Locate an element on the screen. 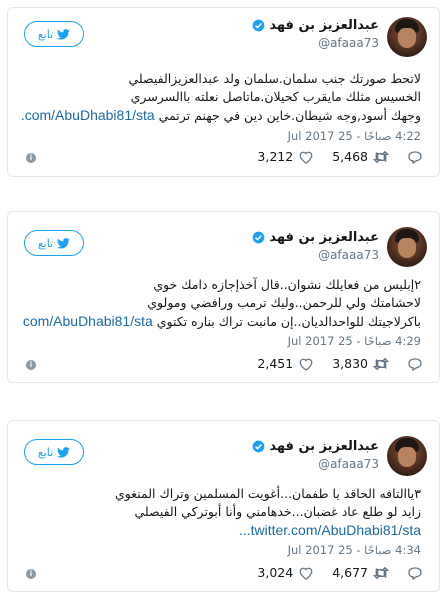  like-button: 2,451 is located at coordinates (285, 363).